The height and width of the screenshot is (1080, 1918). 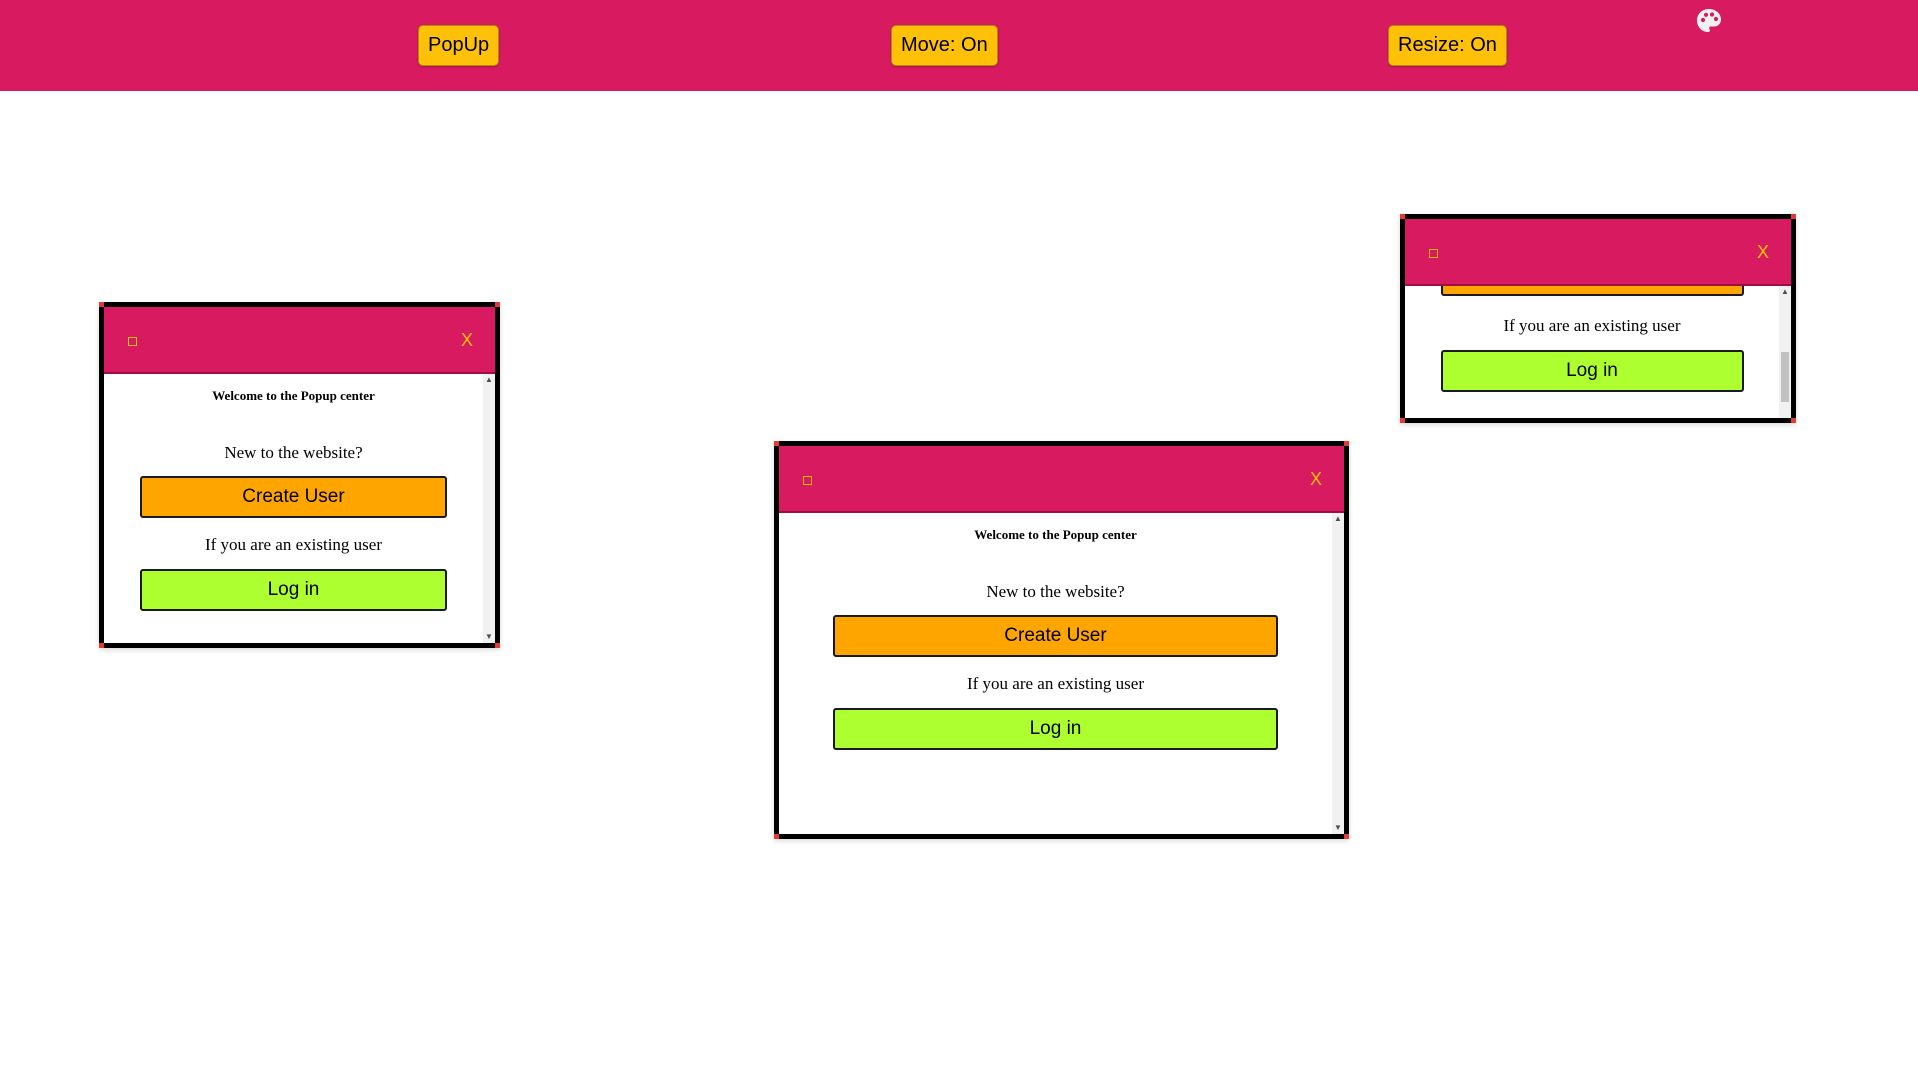 I want to click on popup-button: PopUp, so click(x=459, y=45).